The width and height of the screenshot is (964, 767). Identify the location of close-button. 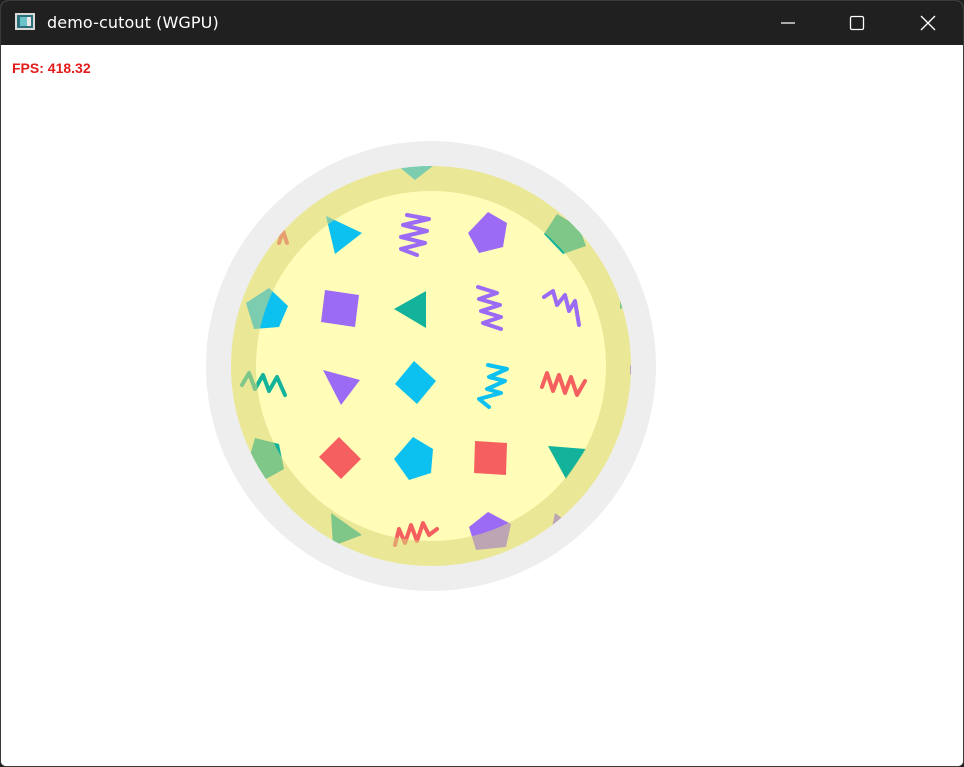
(928, 23).